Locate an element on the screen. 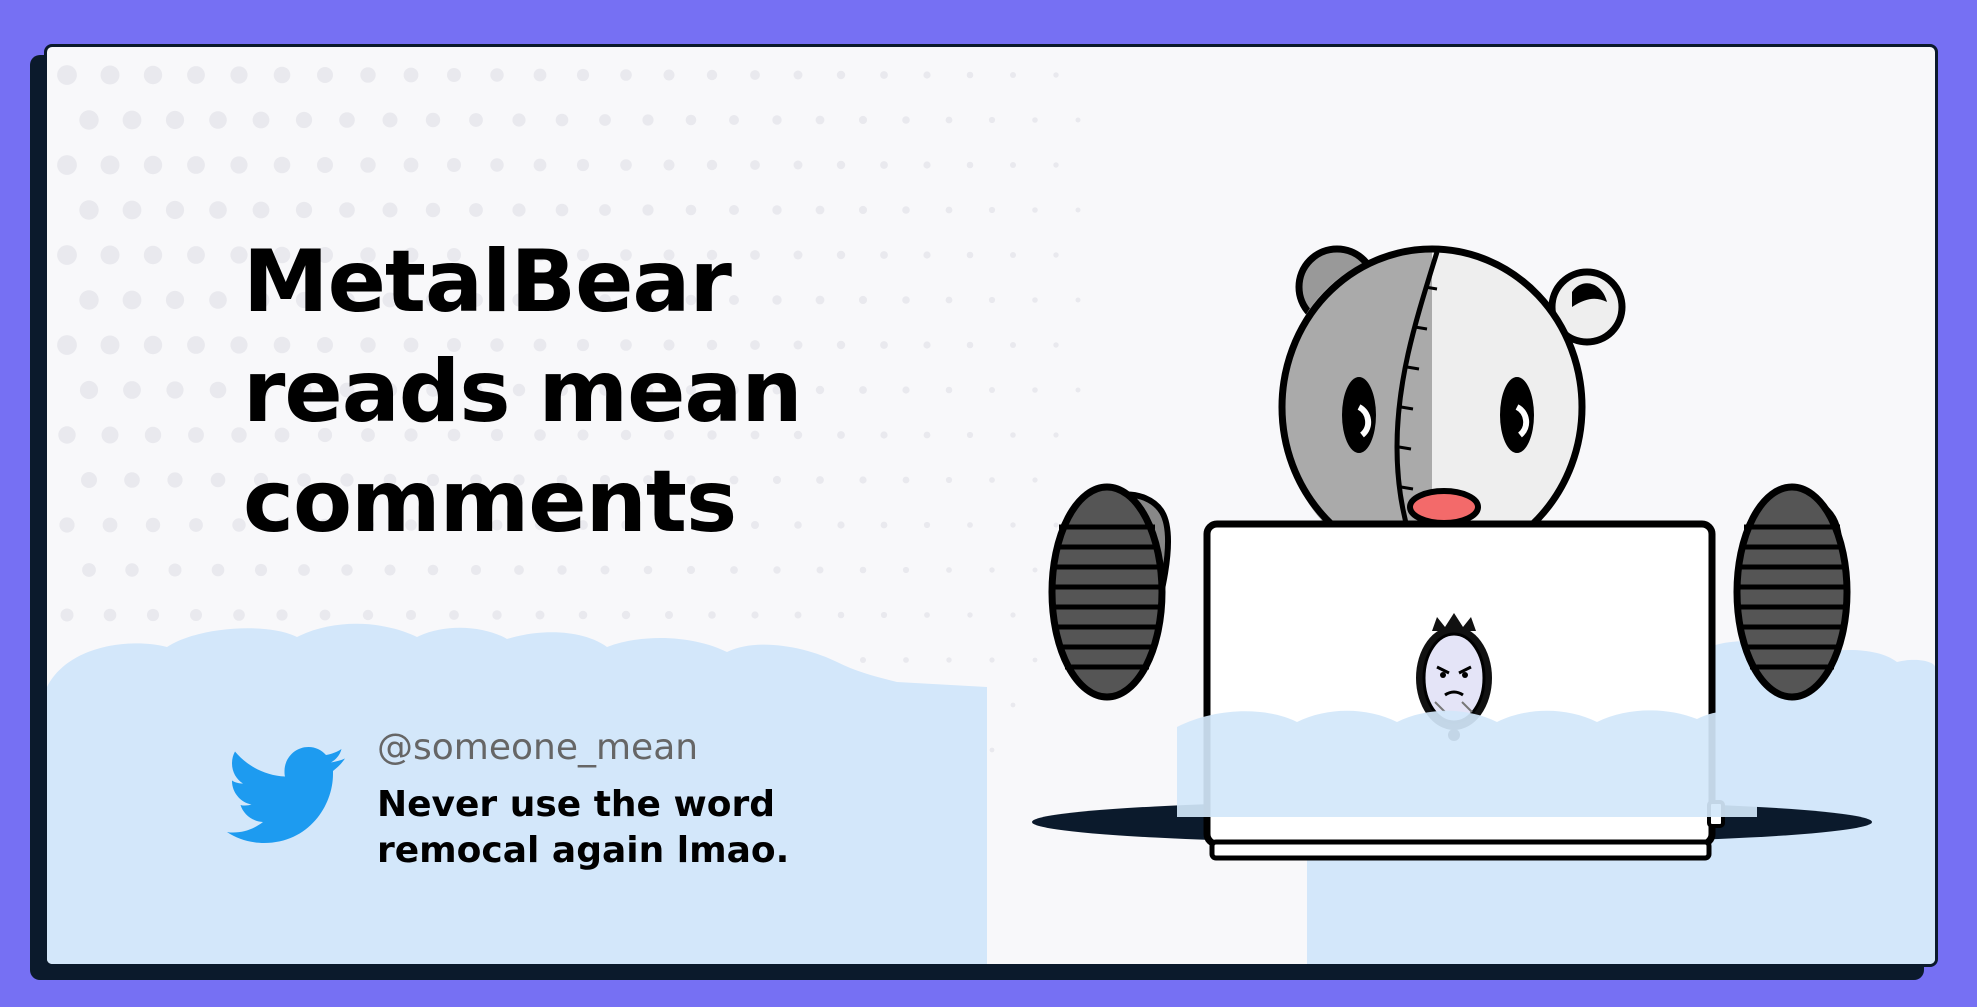 This screenshot has width=1977, height=1007. tweet-text: Never use the word remocal again lmao. is located at coordinates (583, 827).